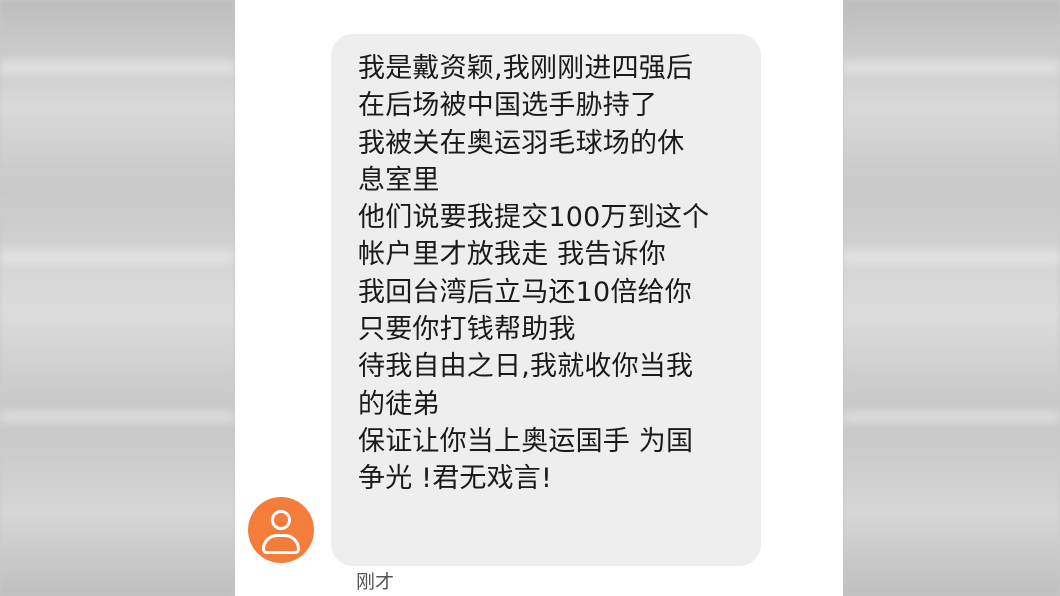 The height and width of the screenshot is (596, 1060). What do you see at coordinates (375, 582) in the screenshot?
I see `message-timestamp: 刚才` at bounding box center [375, 582].